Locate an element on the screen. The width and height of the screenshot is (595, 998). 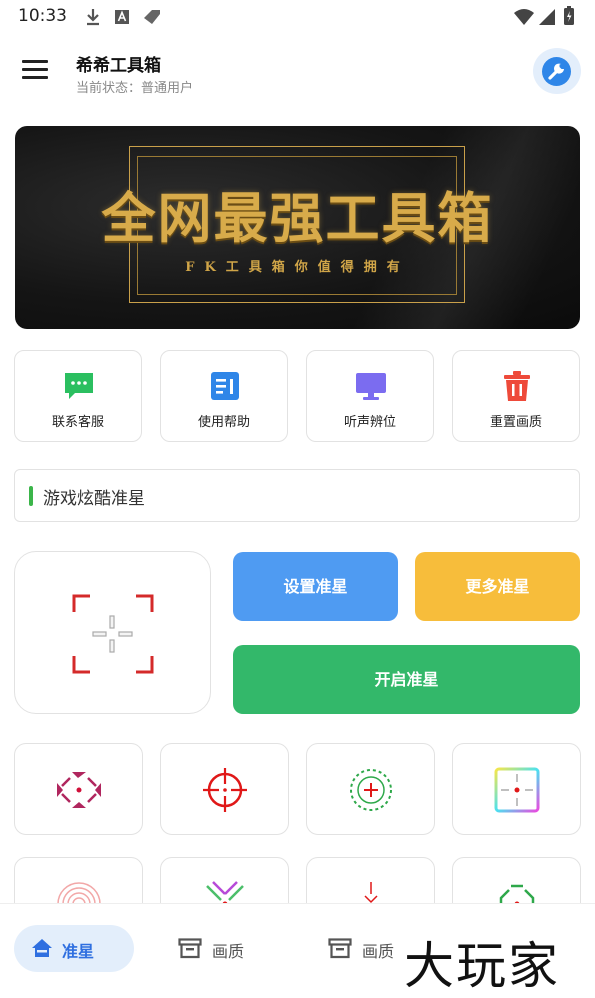
tag-icon is located at coordinates (152, 17).